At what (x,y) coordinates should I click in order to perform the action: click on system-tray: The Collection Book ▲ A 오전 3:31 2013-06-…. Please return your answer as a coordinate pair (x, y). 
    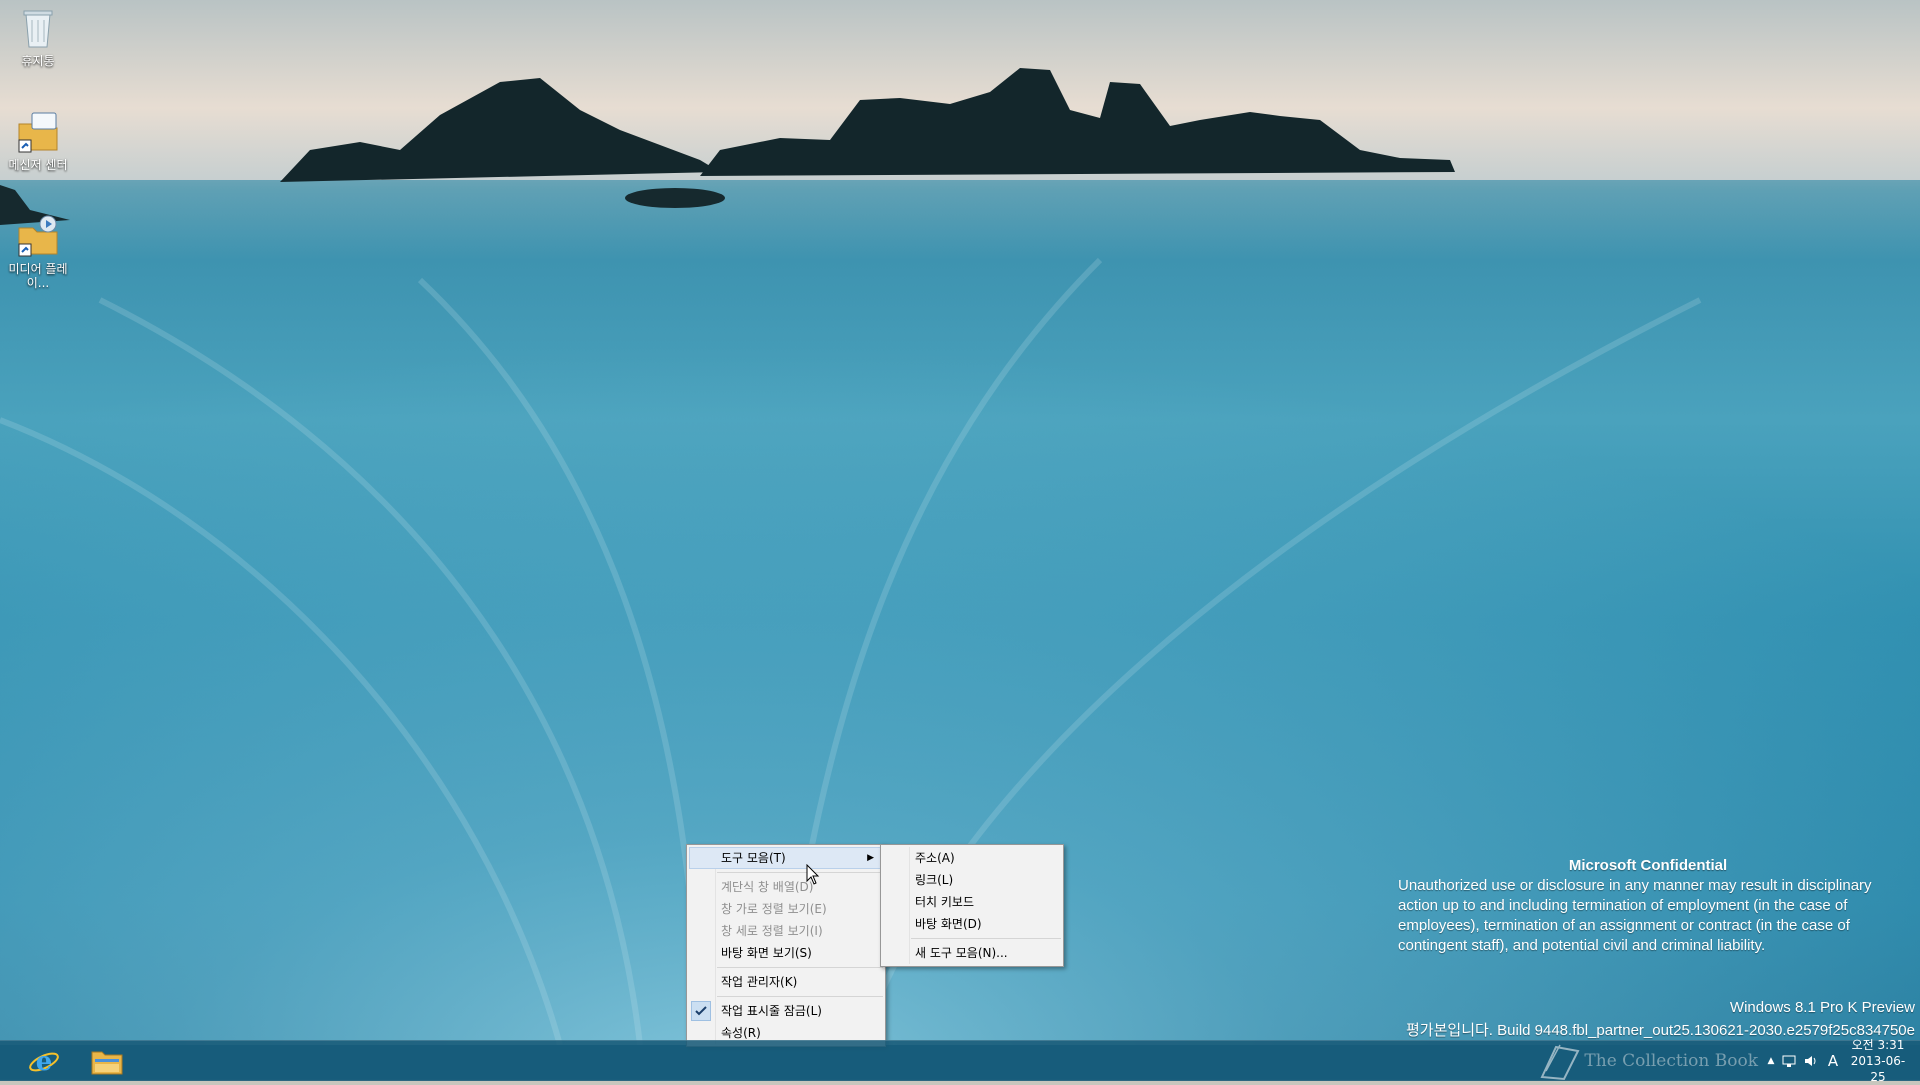
    Looking at the image, I should click on (1727, 1061).